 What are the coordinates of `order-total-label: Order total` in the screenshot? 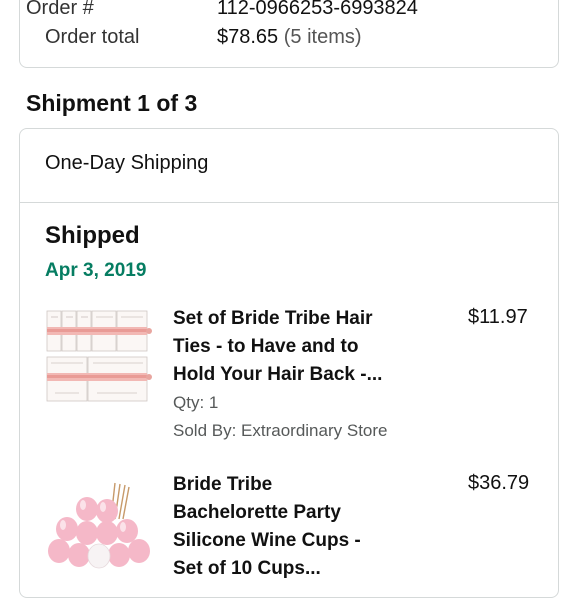 It's located at (92, 37).